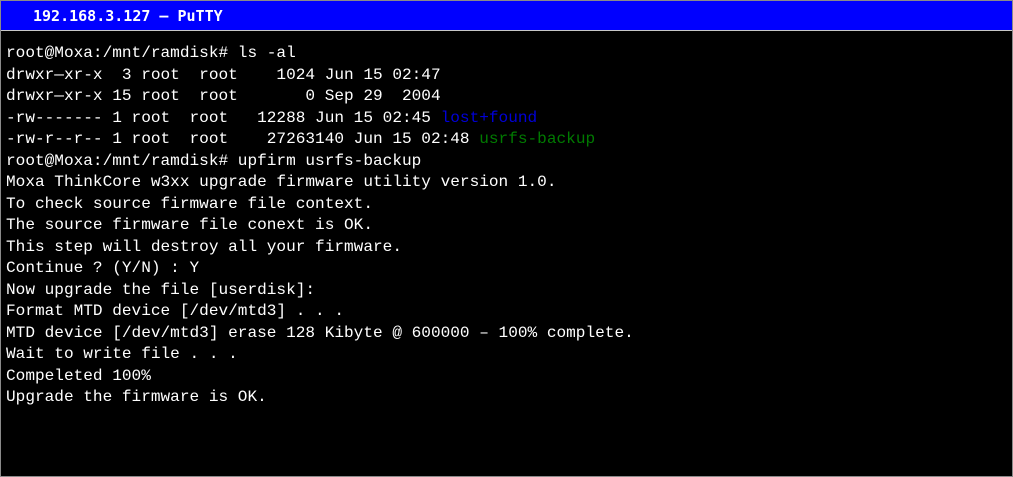 The height and width of the screenshot is (477, 1013). Describe the element at coordinates (506, 16) in the screenshot. I see `title-bar: 192.168.3.127 – PuTTY` at that location.